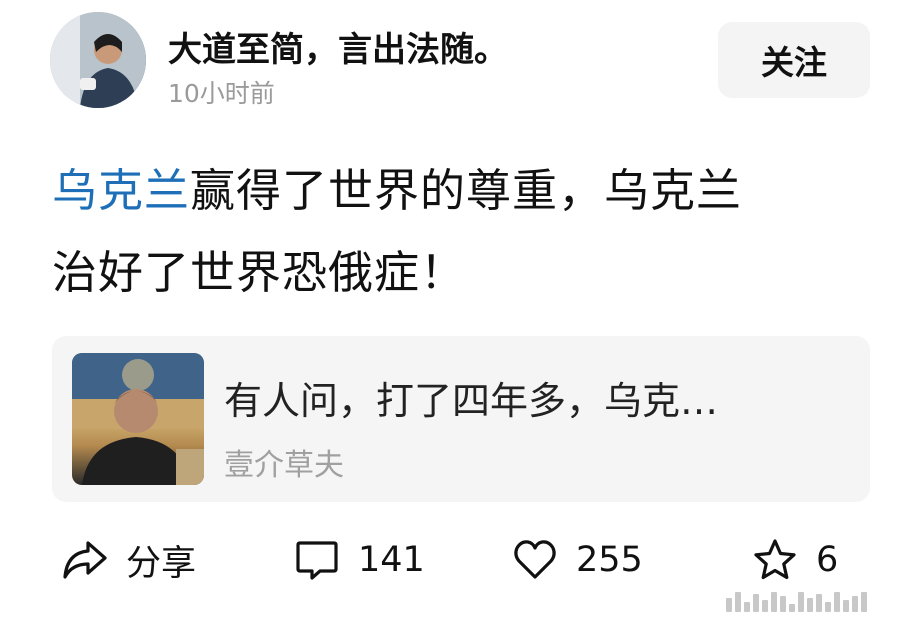 This screenshot has height=628, width=922. What do you see at coordinates (466, 190) in the screenshot?
I see `post-text-1: 赢得了世界的尊重，乌克兰` at bounding box center [466, 190].